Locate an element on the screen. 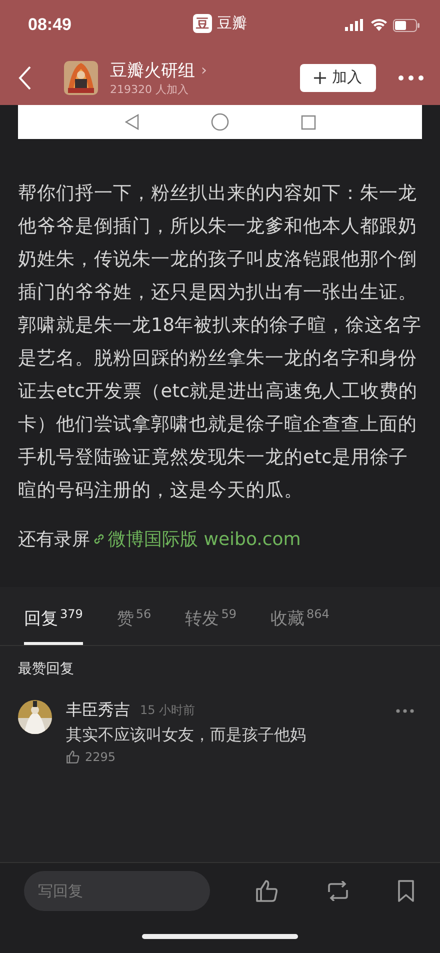 The width and height of the screenshot is (440, 953). post-footer-text: 还有录屏 is located at coordinates (54, 539).